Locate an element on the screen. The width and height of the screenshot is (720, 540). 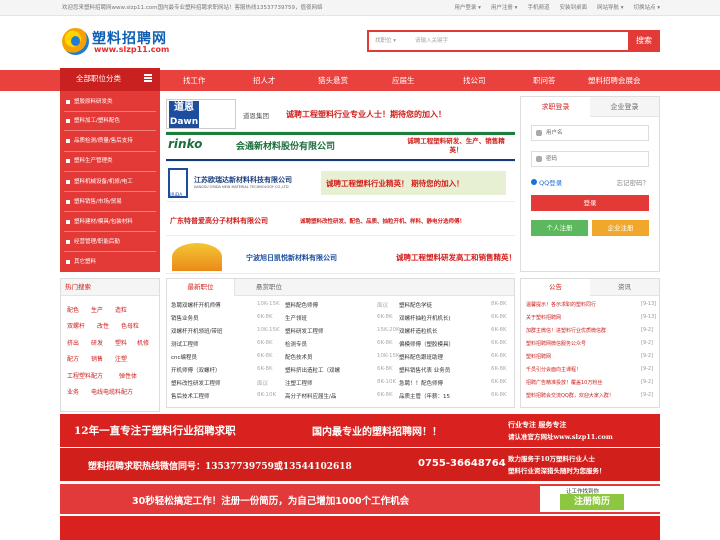
hot-tag: 机修 is located at coordinates (143, 342).